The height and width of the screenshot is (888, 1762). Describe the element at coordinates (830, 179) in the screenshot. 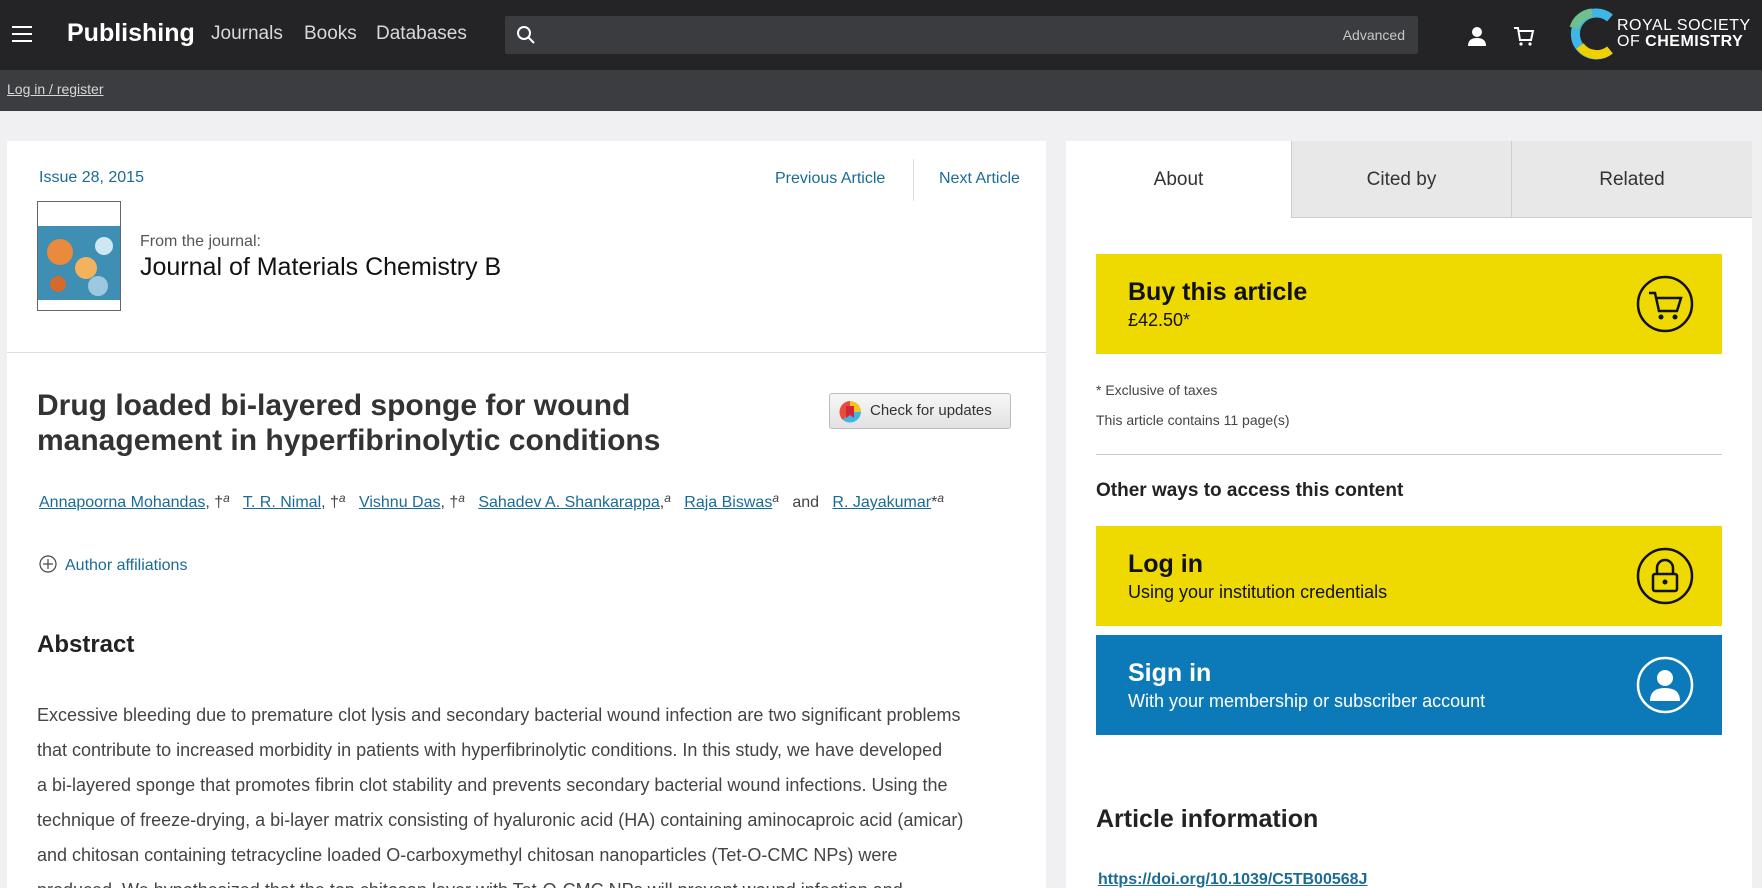

I see `previous-article-link: Previous Article` at that location.